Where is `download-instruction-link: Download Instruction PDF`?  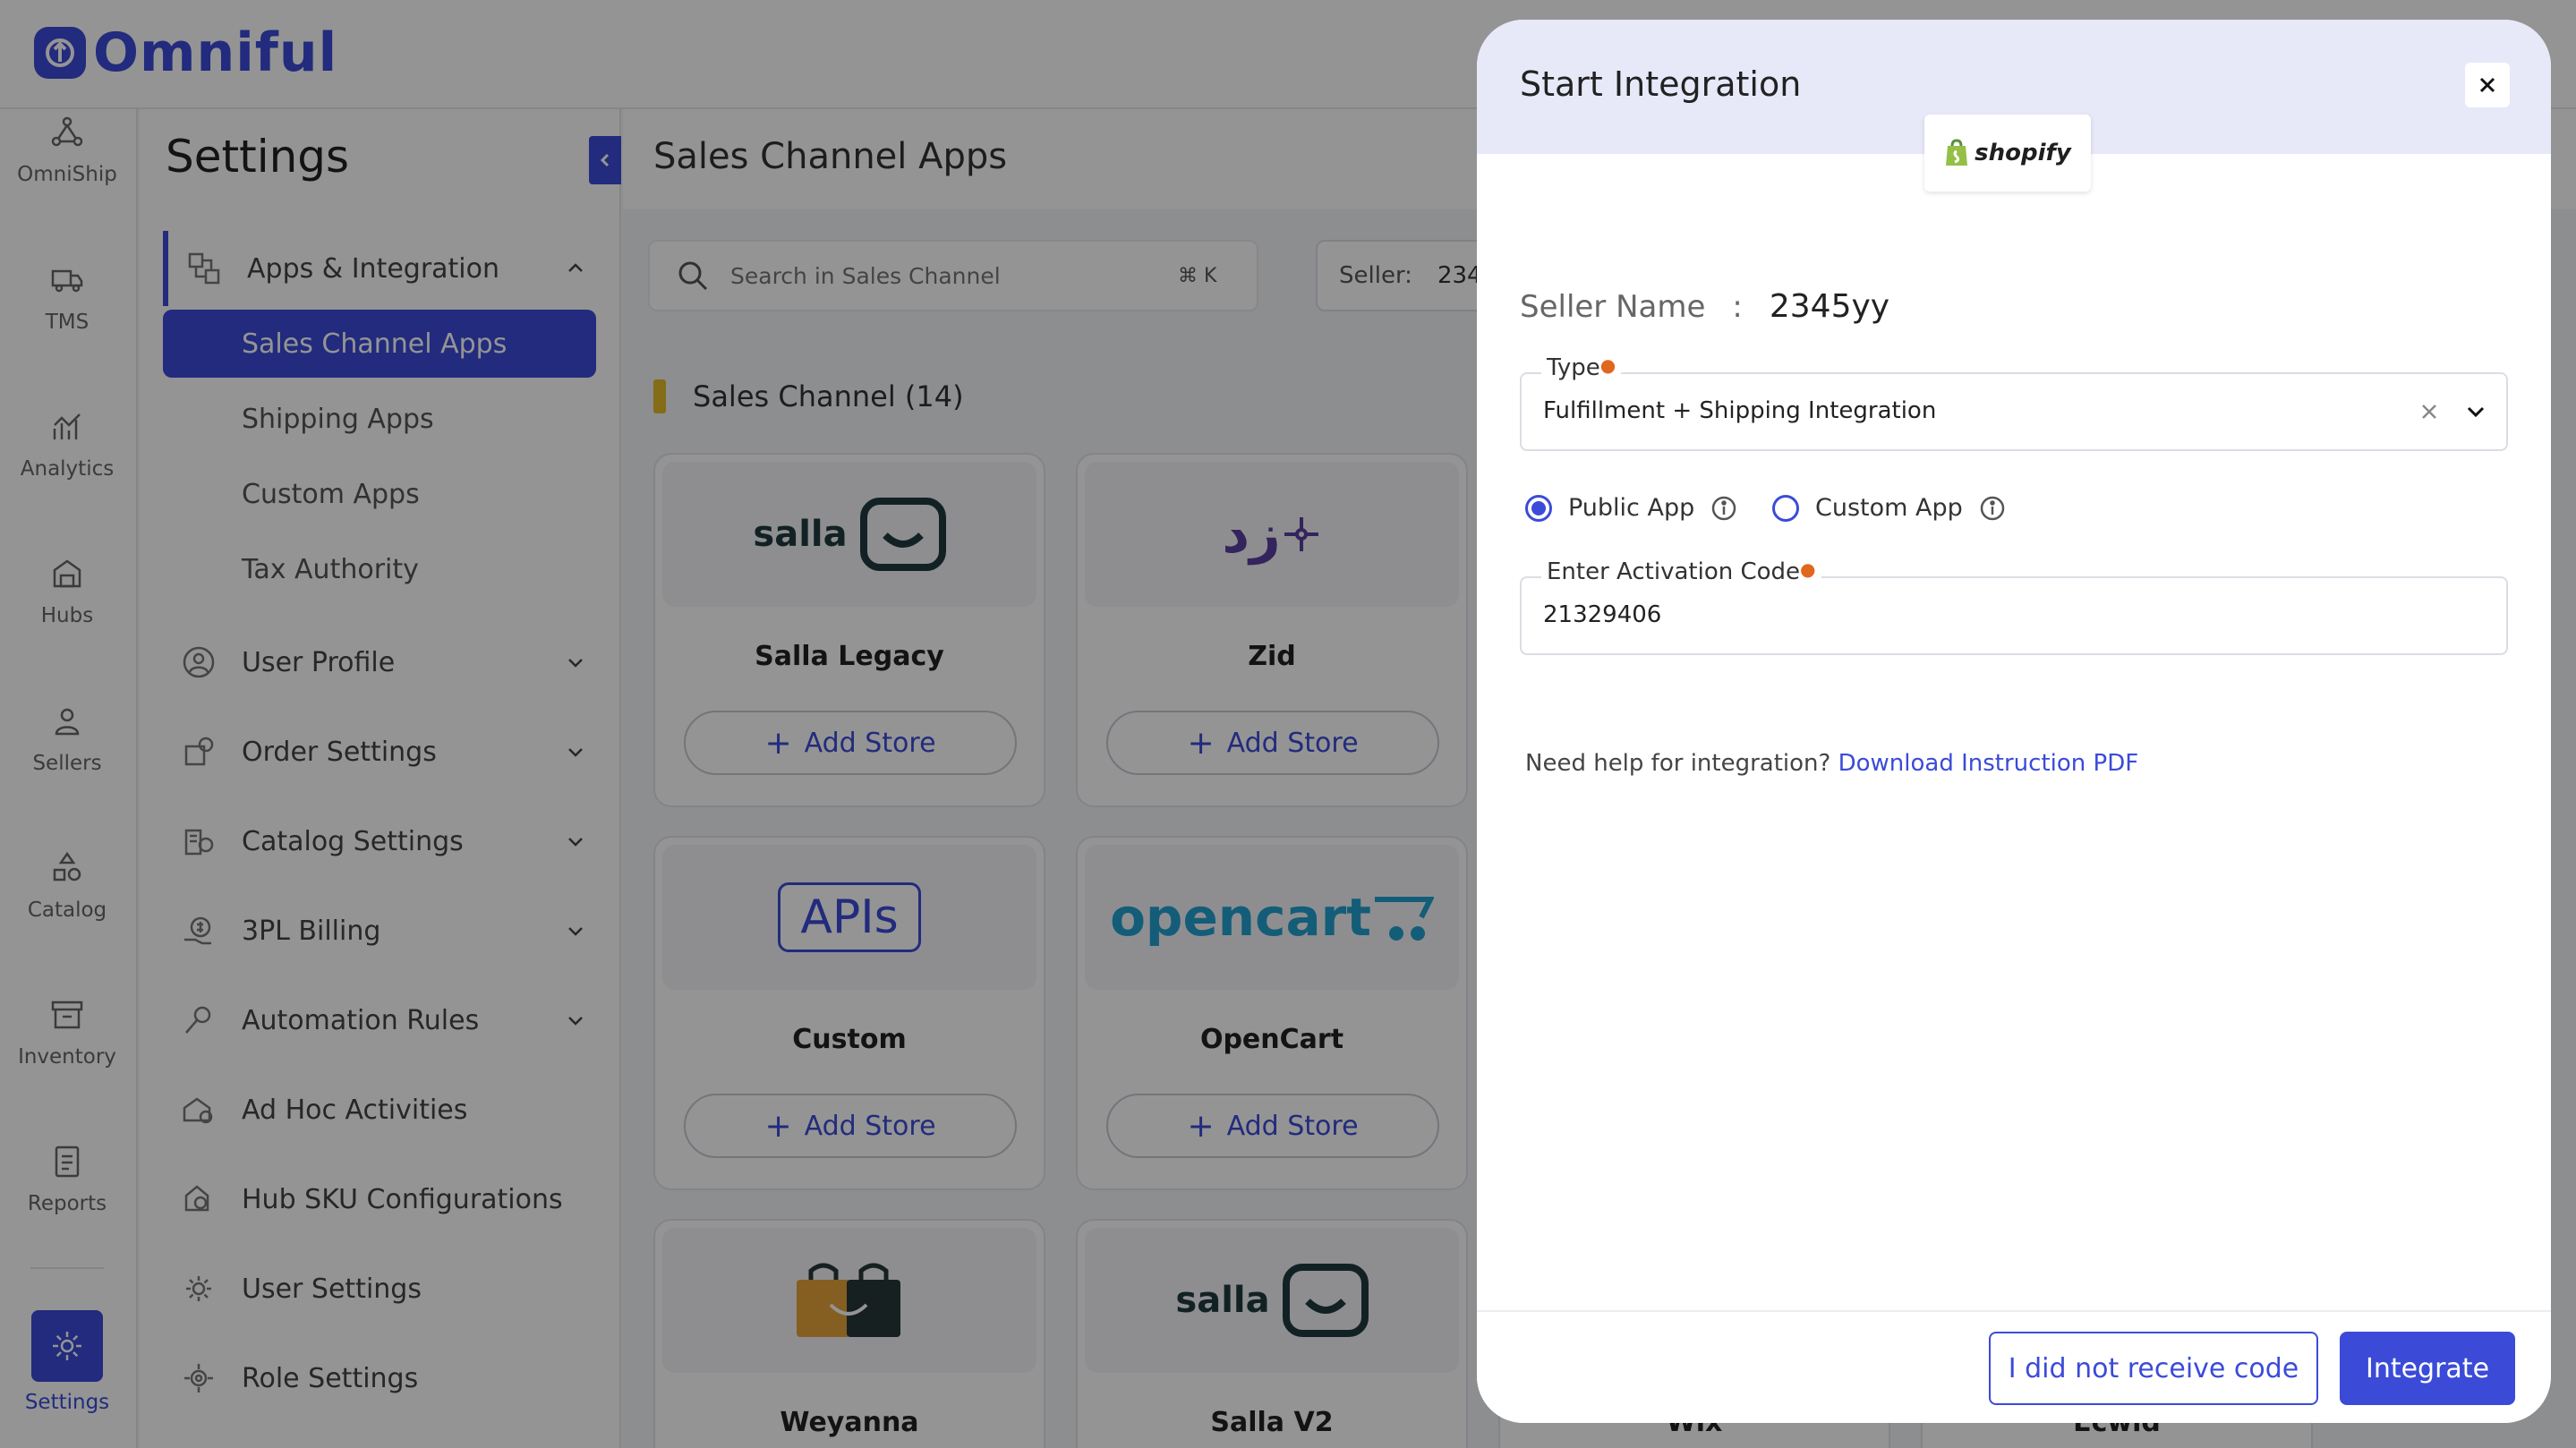 download-instruction-link: Download Instruction PDF is located at coordinates (1988, 763).